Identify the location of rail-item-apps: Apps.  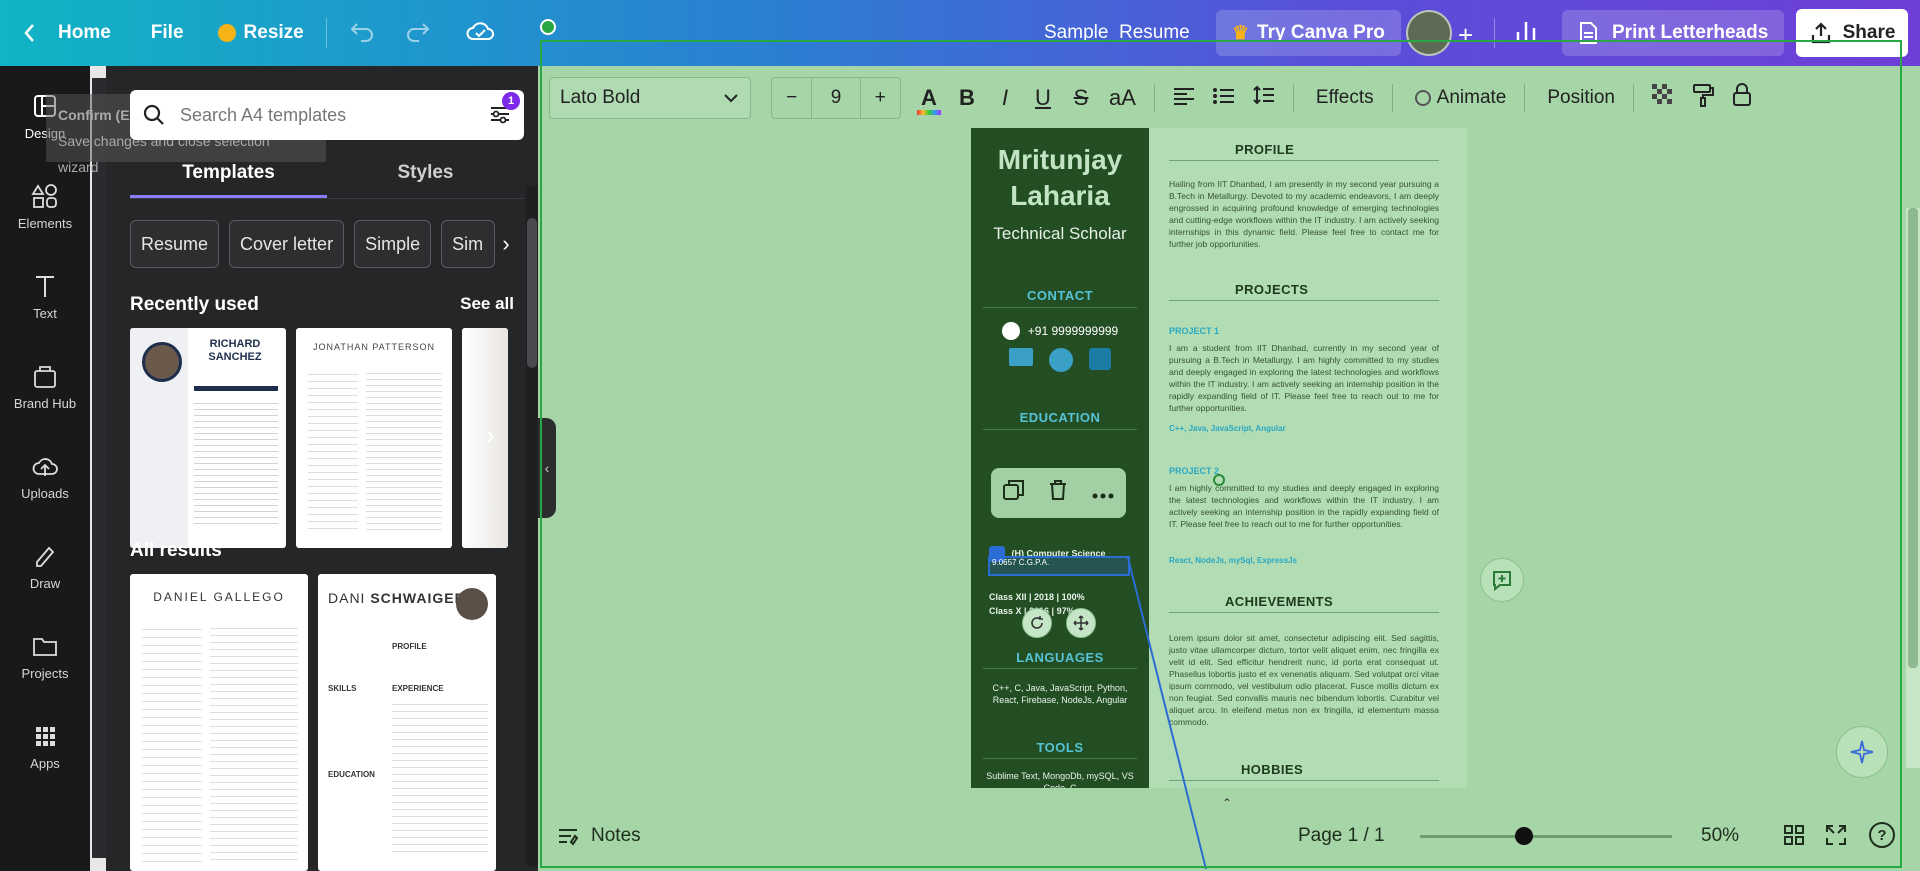
(45, 746).